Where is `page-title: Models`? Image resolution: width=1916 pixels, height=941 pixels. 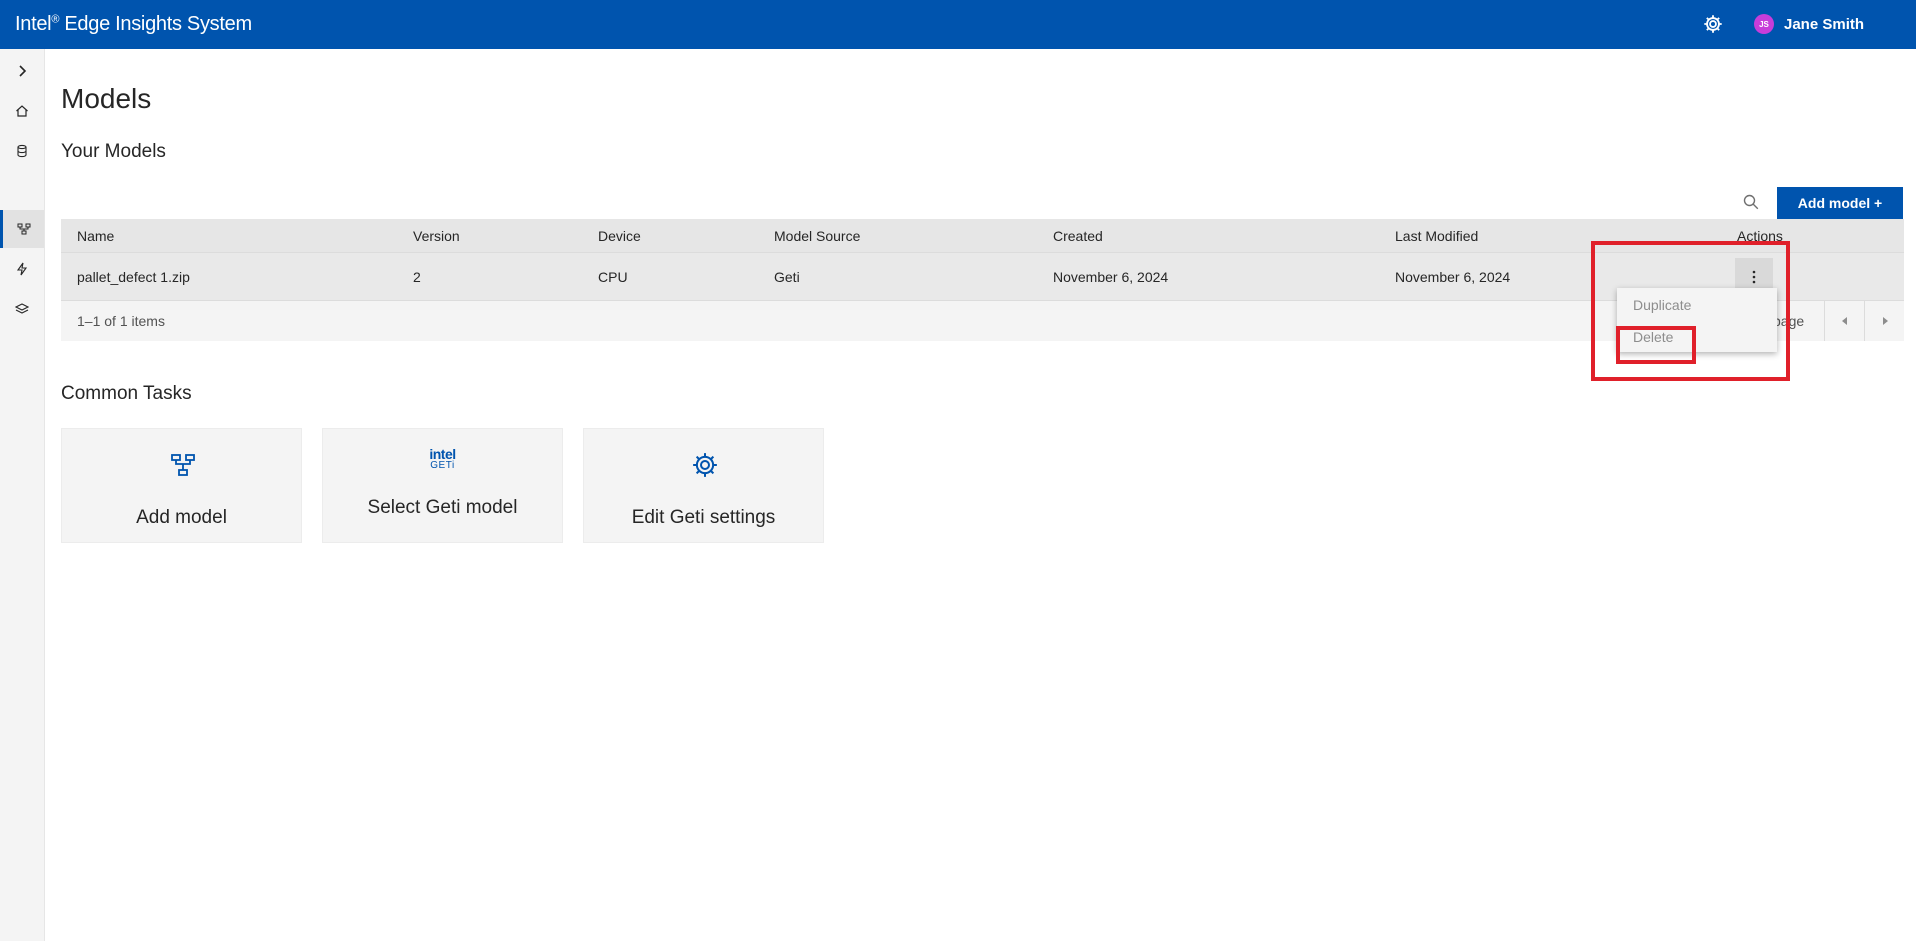 page-title: Models is located at coordinates (106, 98).